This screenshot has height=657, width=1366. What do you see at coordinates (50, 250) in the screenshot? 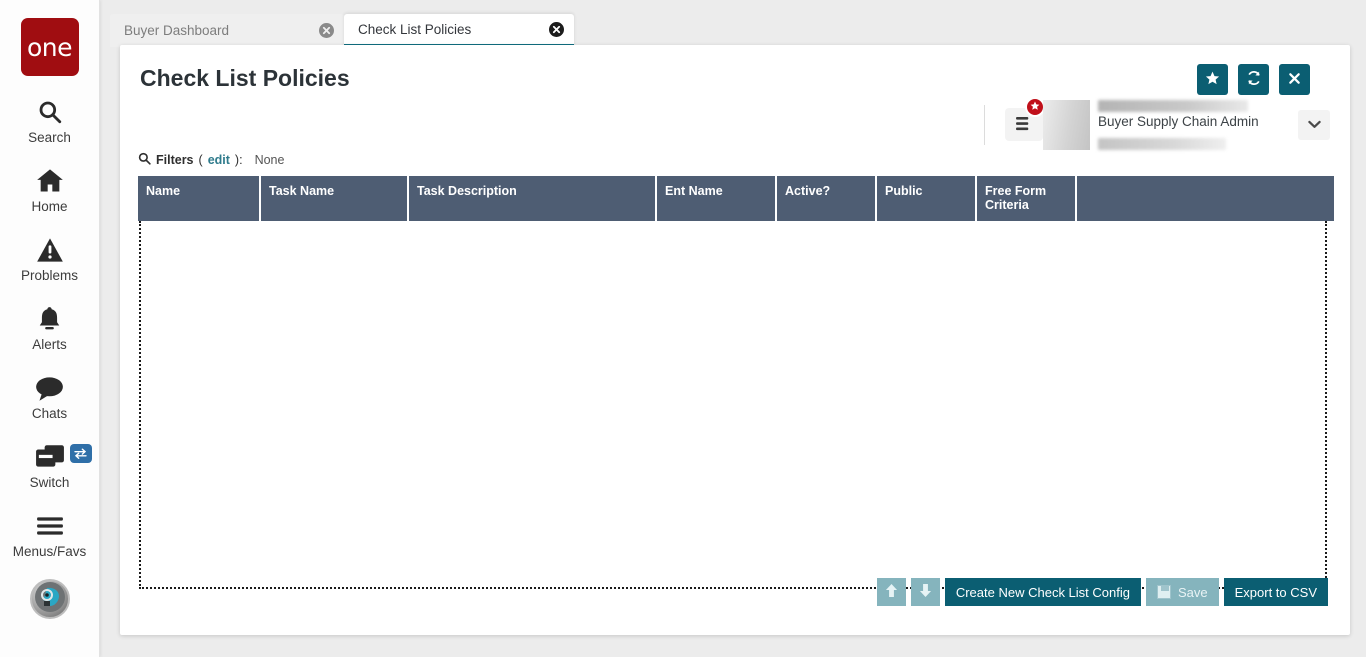
I see `warning-triangle-icon` at bounding box center [50, 250].